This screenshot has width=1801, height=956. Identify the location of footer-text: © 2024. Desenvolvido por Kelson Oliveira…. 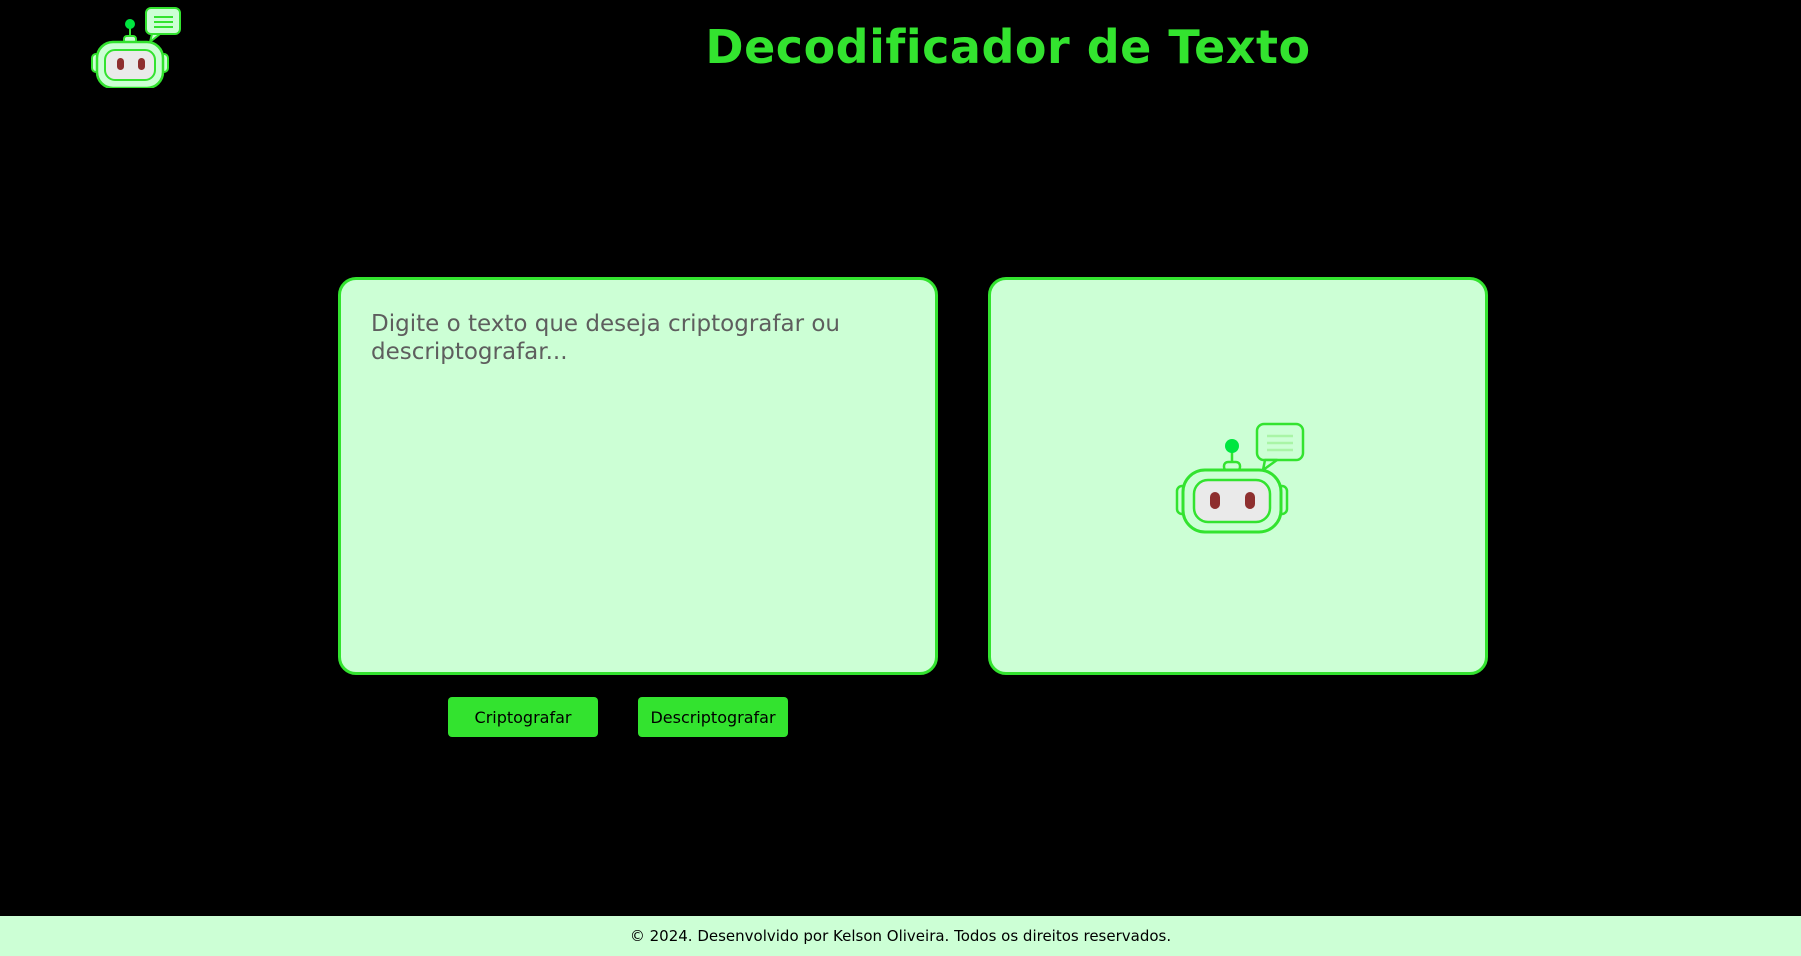
(900, 936).